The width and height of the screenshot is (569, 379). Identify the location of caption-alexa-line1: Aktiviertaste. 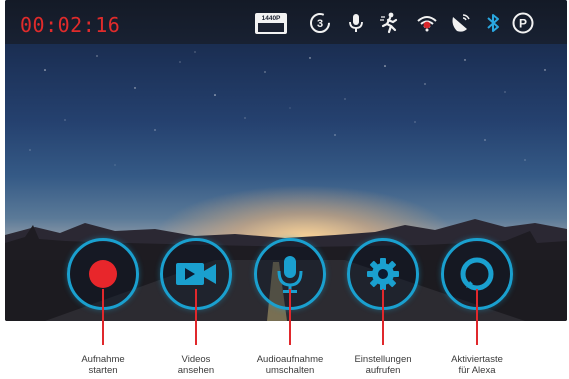
(477, 359).